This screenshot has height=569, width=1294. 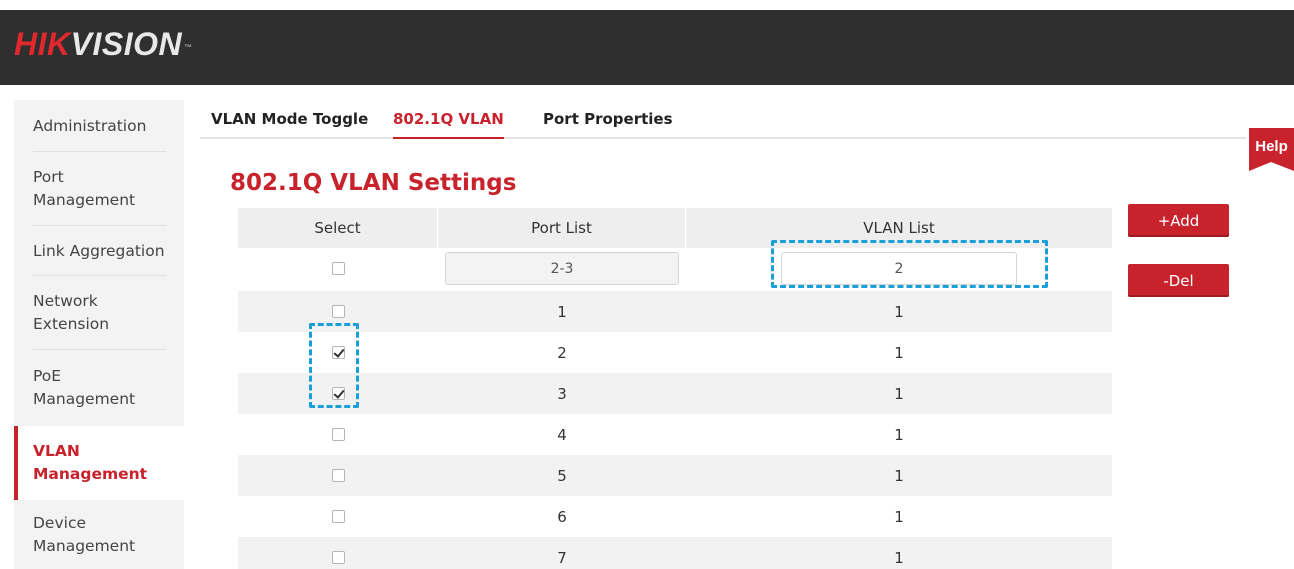 I want to click on add-button: +Add, so click(x=1178, y=220).